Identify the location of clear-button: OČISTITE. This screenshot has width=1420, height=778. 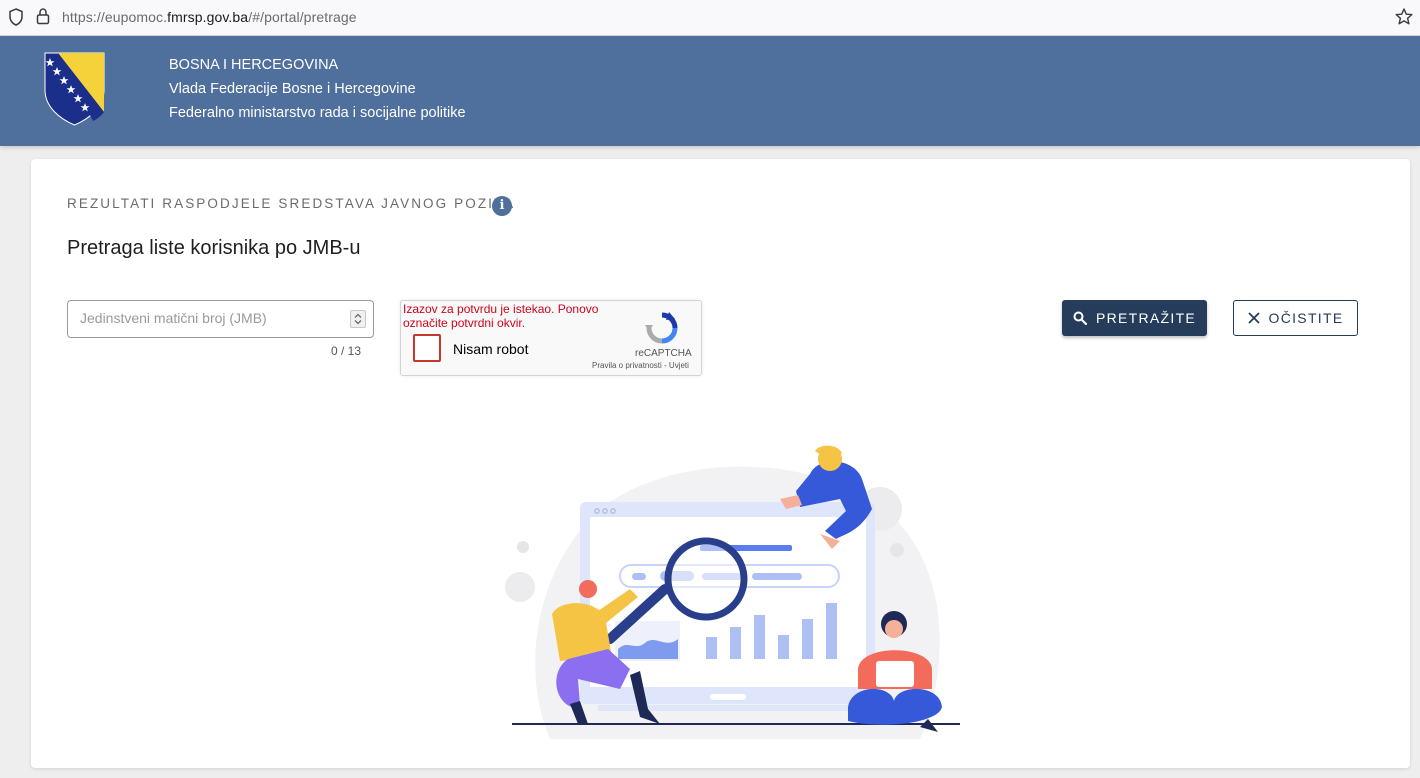
(1295, 318).